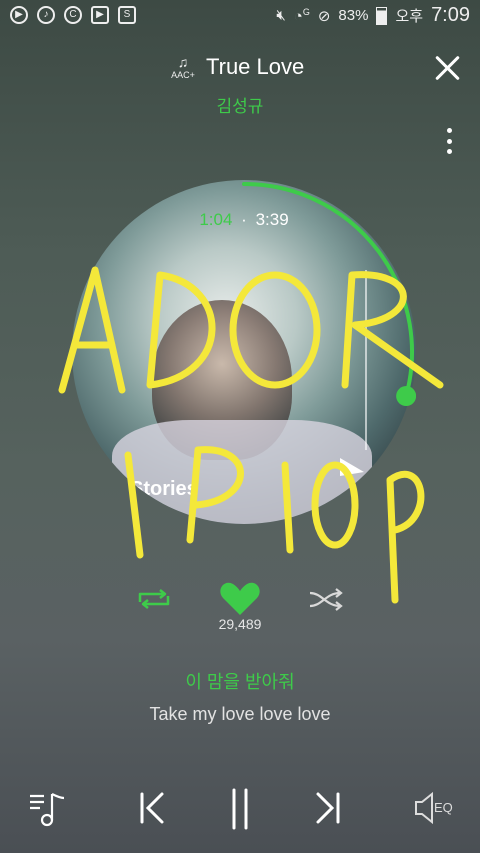  Describe the element at coordinates (152, 808) in the screenshot. I see `previous-track-icon` at that location.